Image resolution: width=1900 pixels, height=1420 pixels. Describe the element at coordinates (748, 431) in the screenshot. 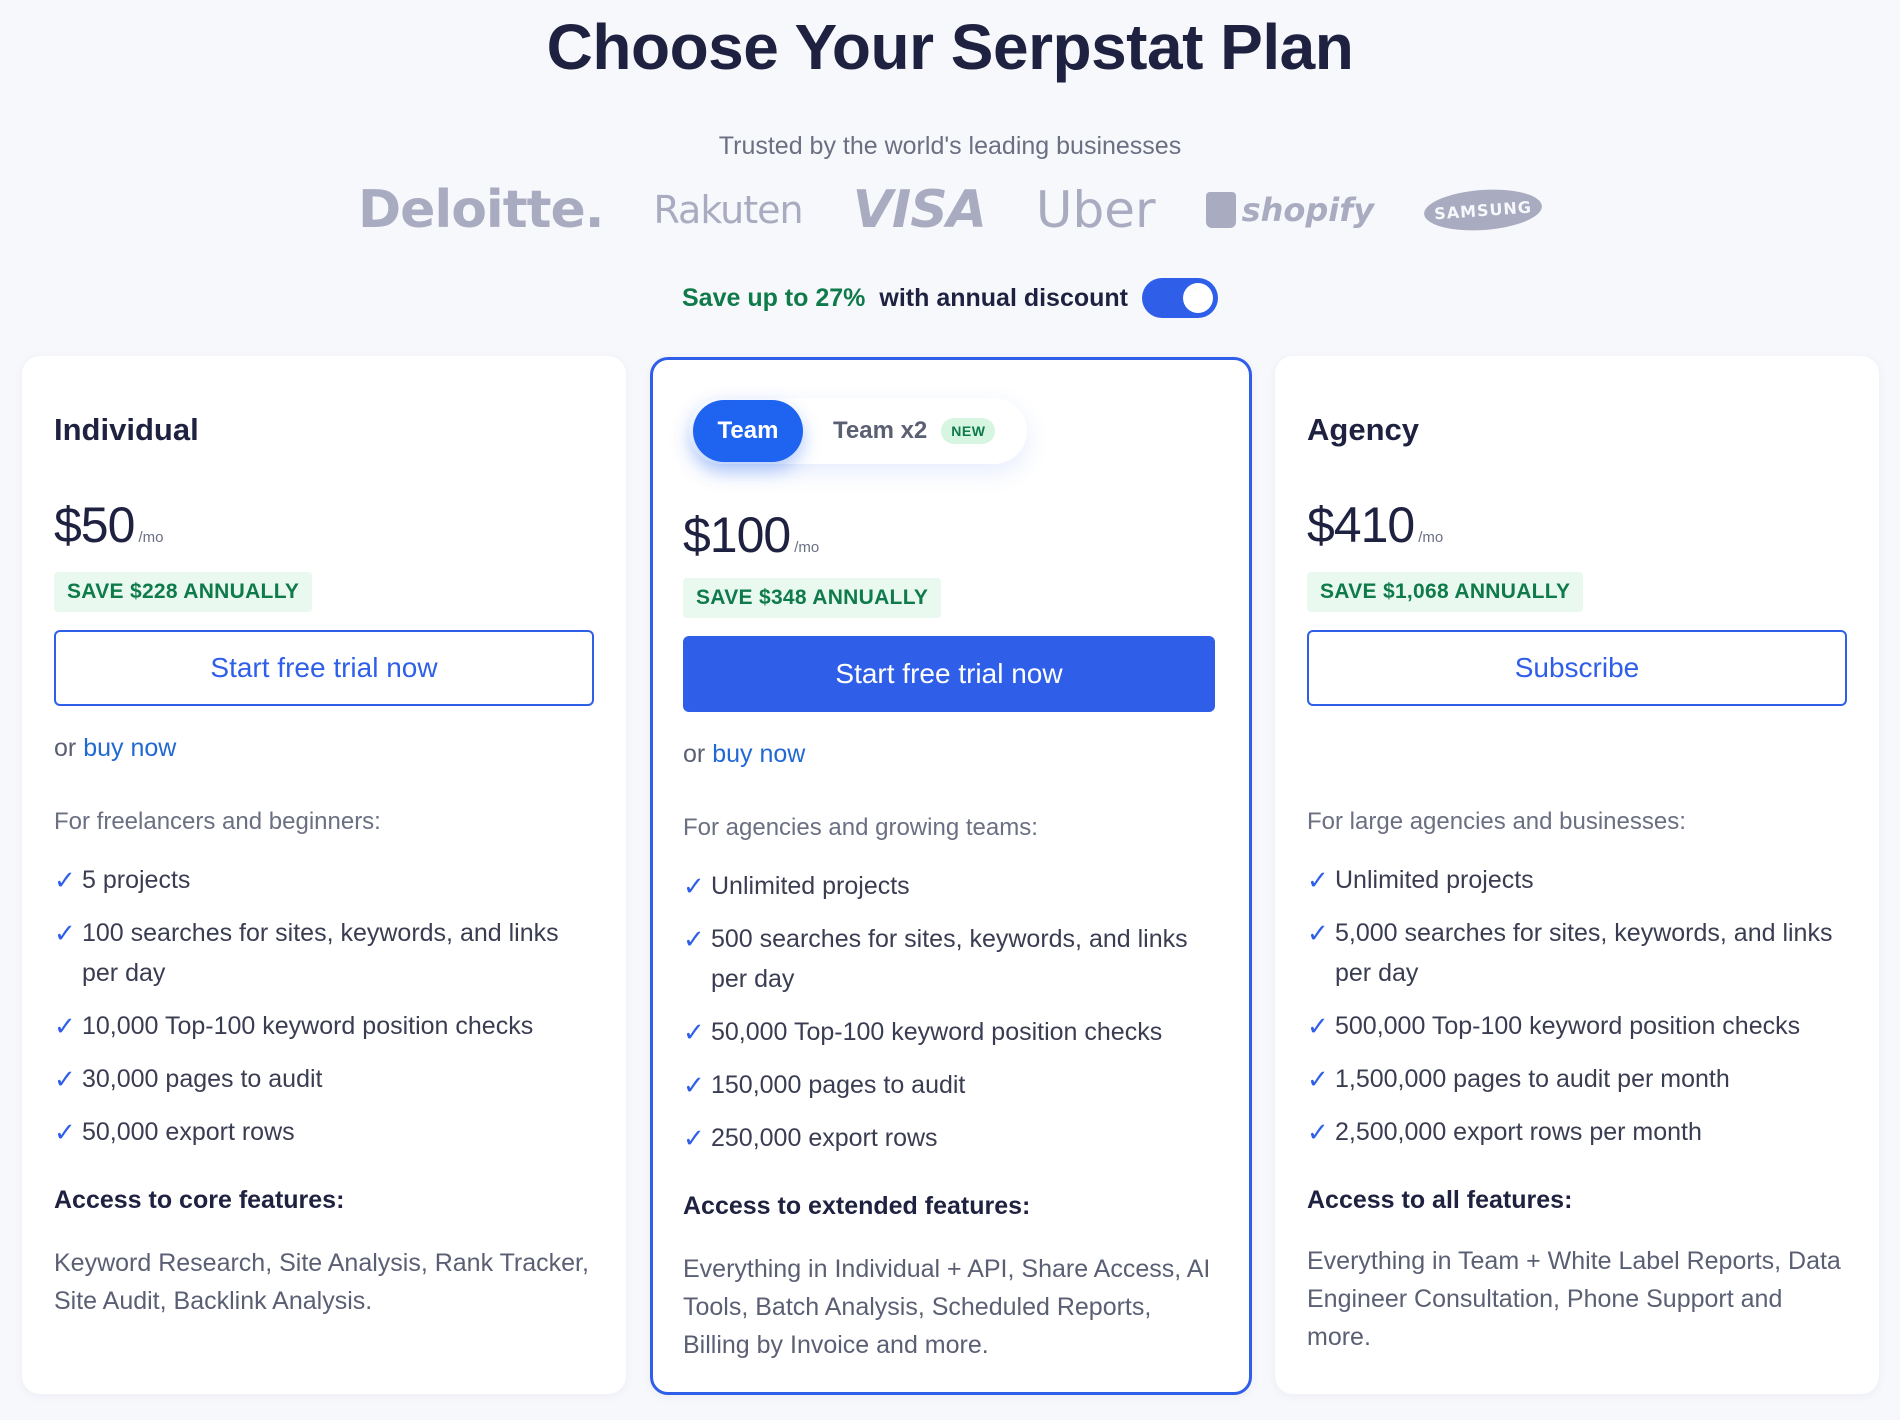

I see `tab-team: Team` at that location.